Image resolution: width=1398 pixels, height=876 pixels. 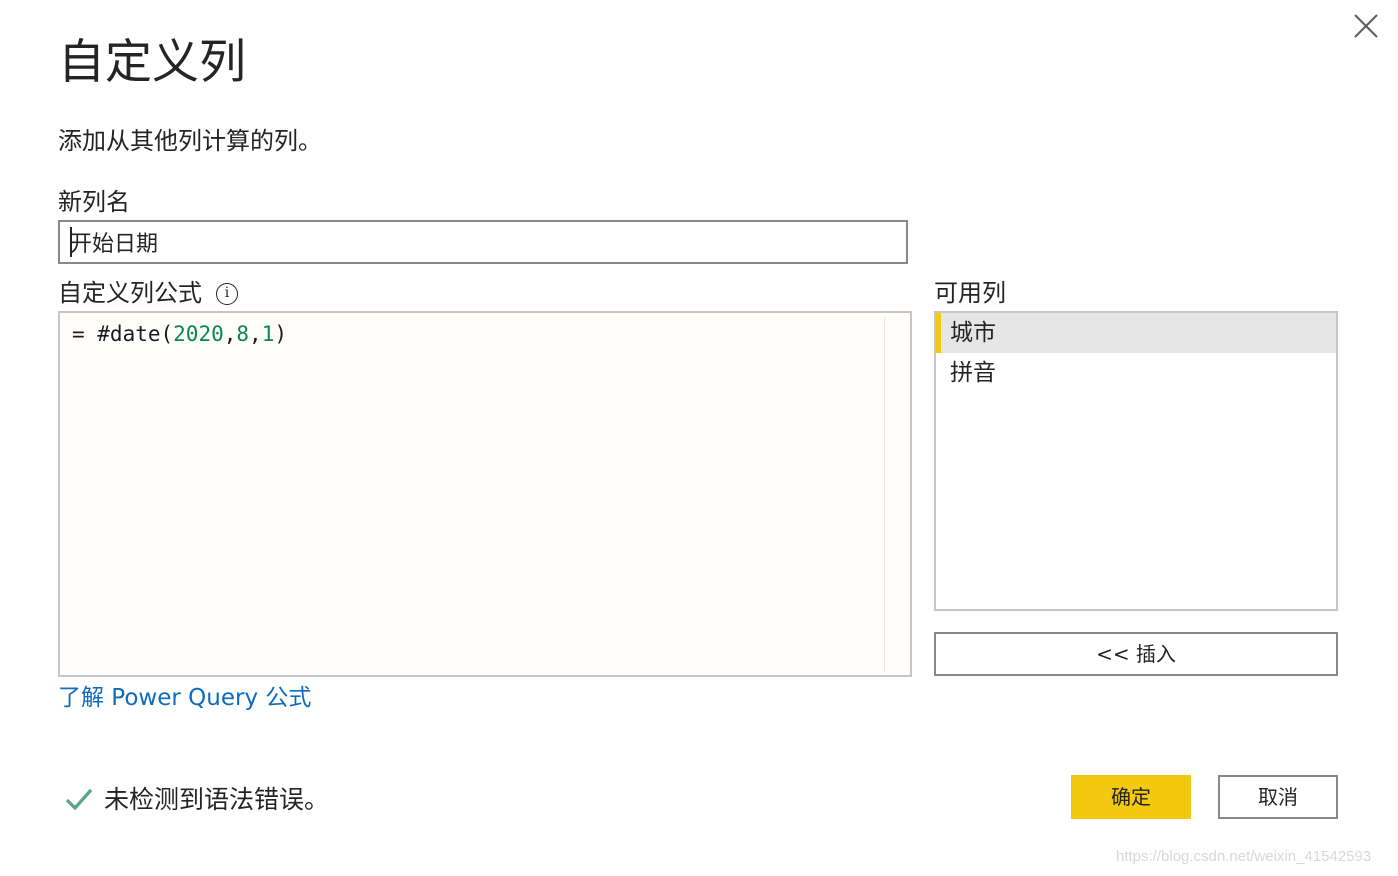 What do you see at coordinates (190, 141) in the screenshot?
I see `dialog-subtitle: 添加从其他列计算的列。` at bounding box center [190, 141].